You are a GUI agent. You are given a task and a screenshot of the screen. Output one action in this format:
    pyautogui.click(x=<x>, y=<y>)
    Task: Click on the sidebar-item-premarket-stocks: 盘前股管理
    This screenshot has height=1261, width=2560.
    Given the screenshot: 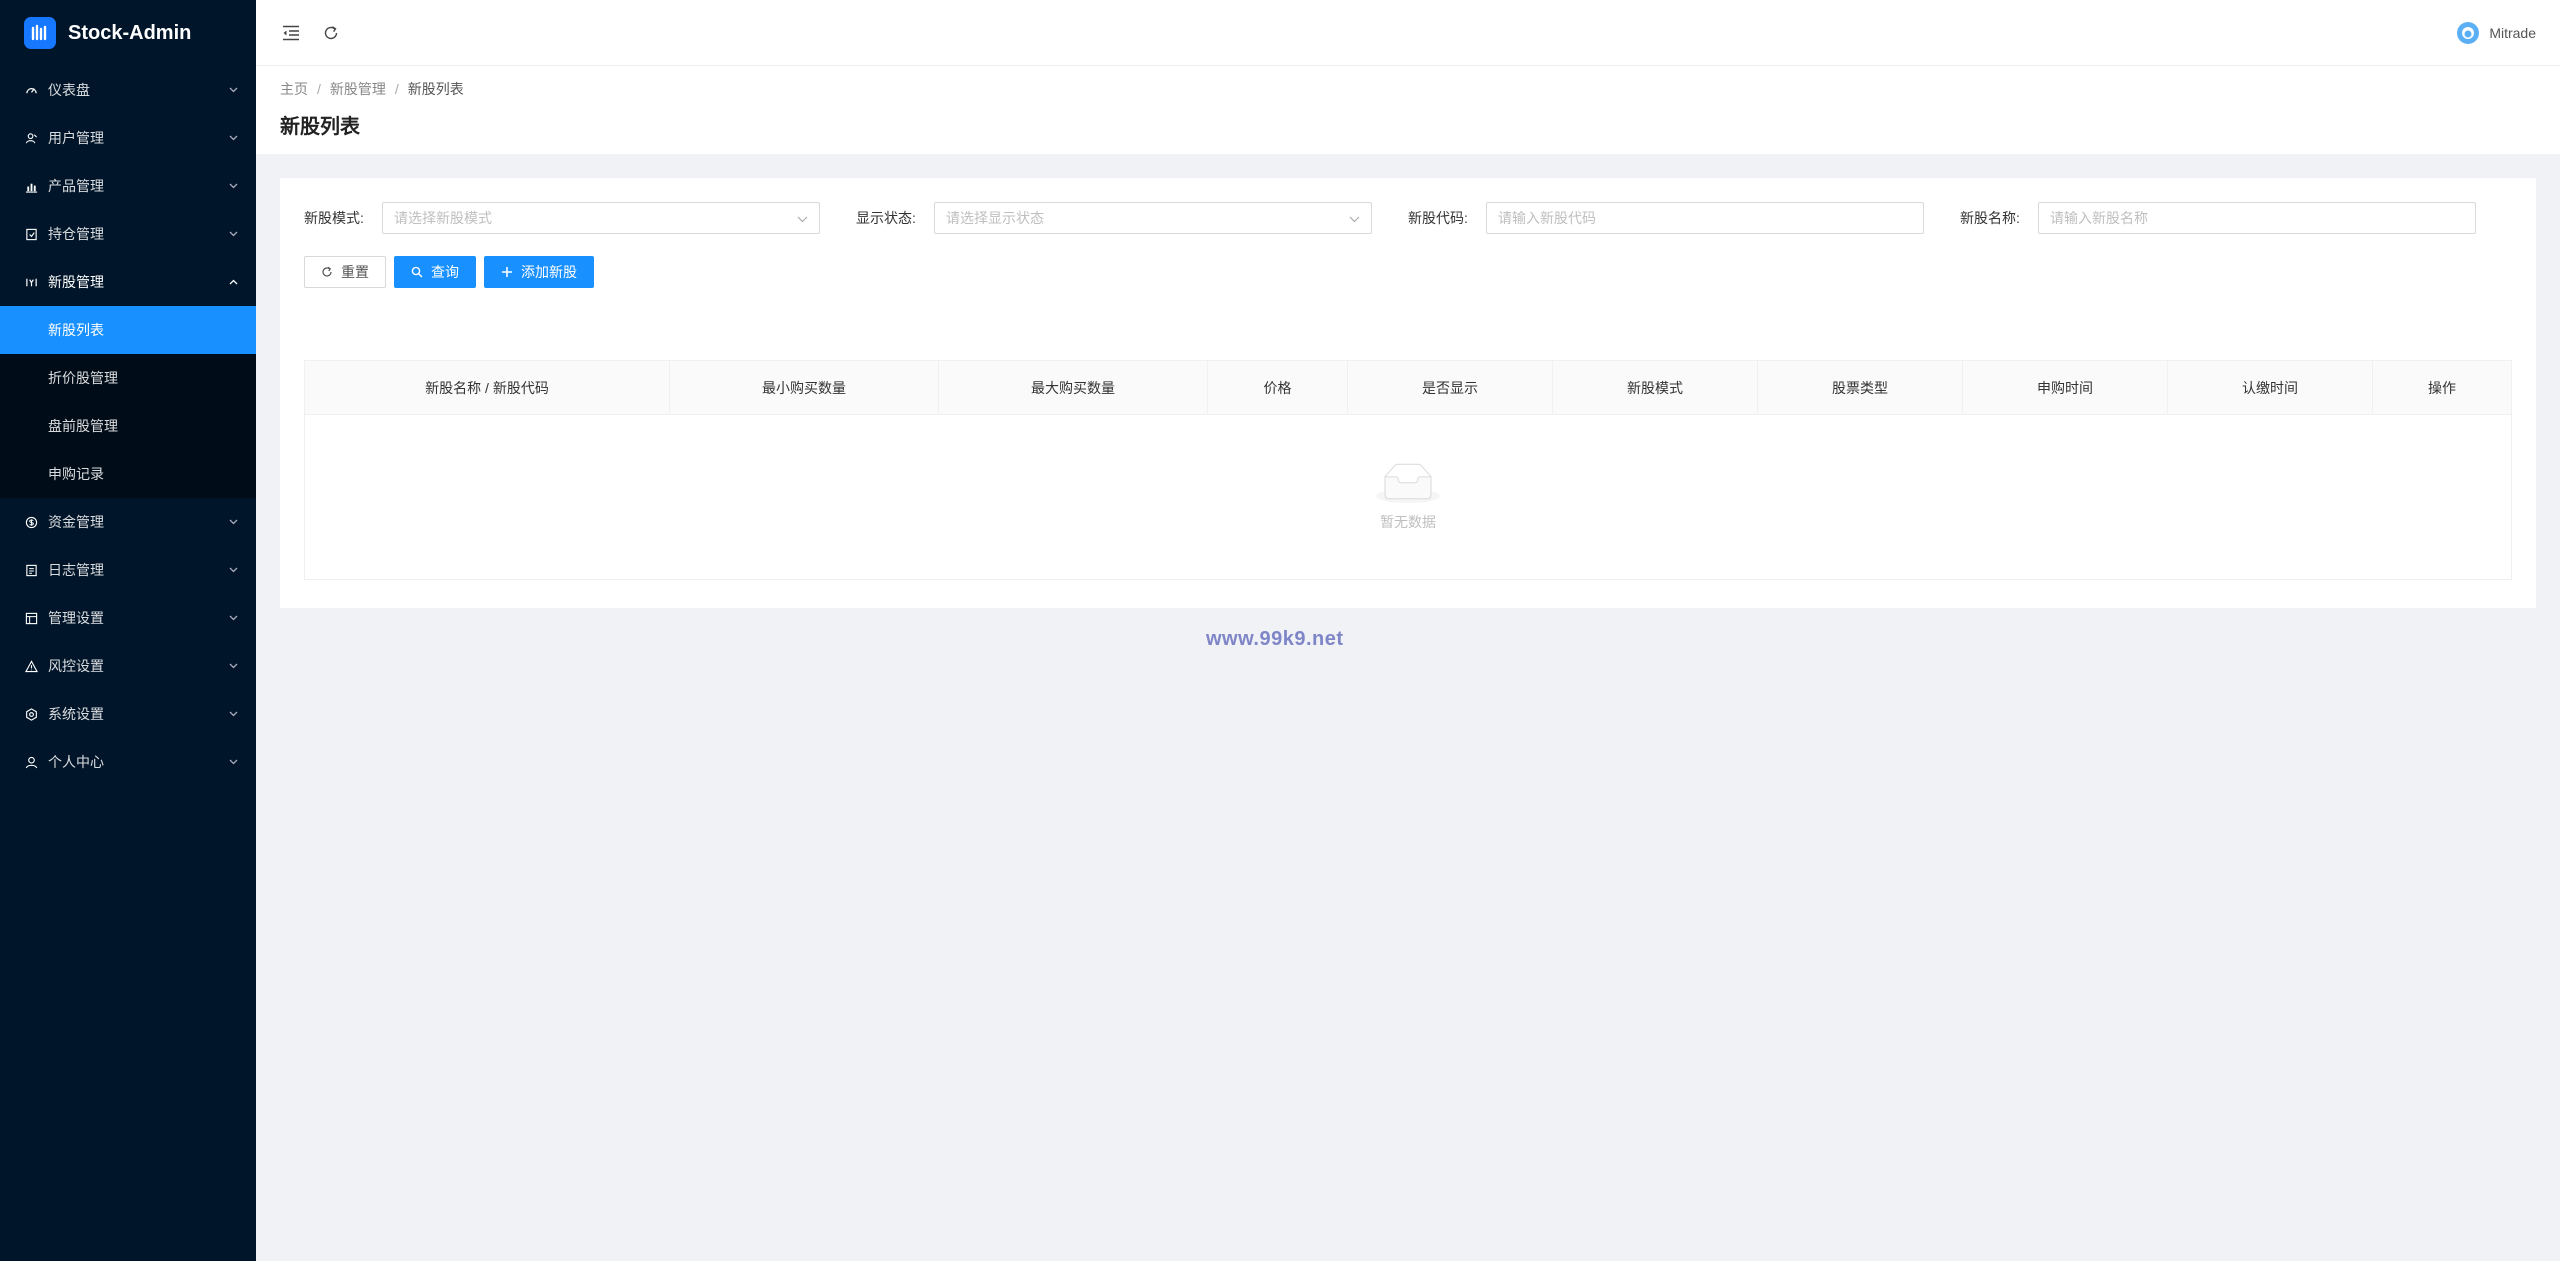 What is the action you would take?
    pyautogui.click(x=128, y=426)
    